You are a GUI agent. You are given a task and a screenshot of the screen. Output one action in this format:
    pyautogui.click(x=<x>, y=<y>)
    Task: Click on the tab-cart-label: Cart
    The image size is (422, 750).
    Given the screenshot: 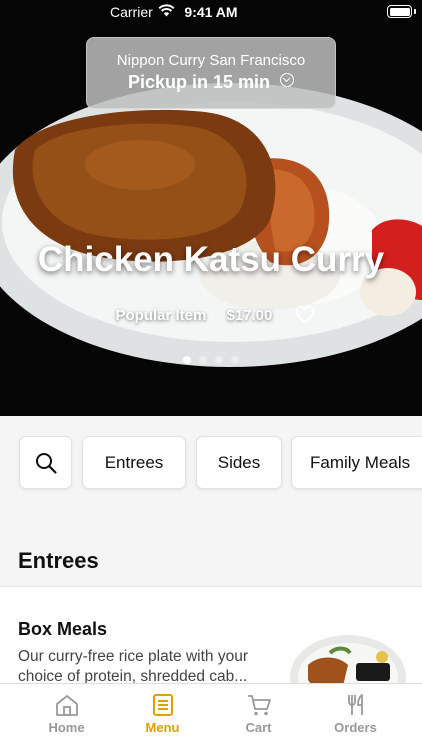 What is the action you would take?
    pyautogui.click(x=258, y=727)
    